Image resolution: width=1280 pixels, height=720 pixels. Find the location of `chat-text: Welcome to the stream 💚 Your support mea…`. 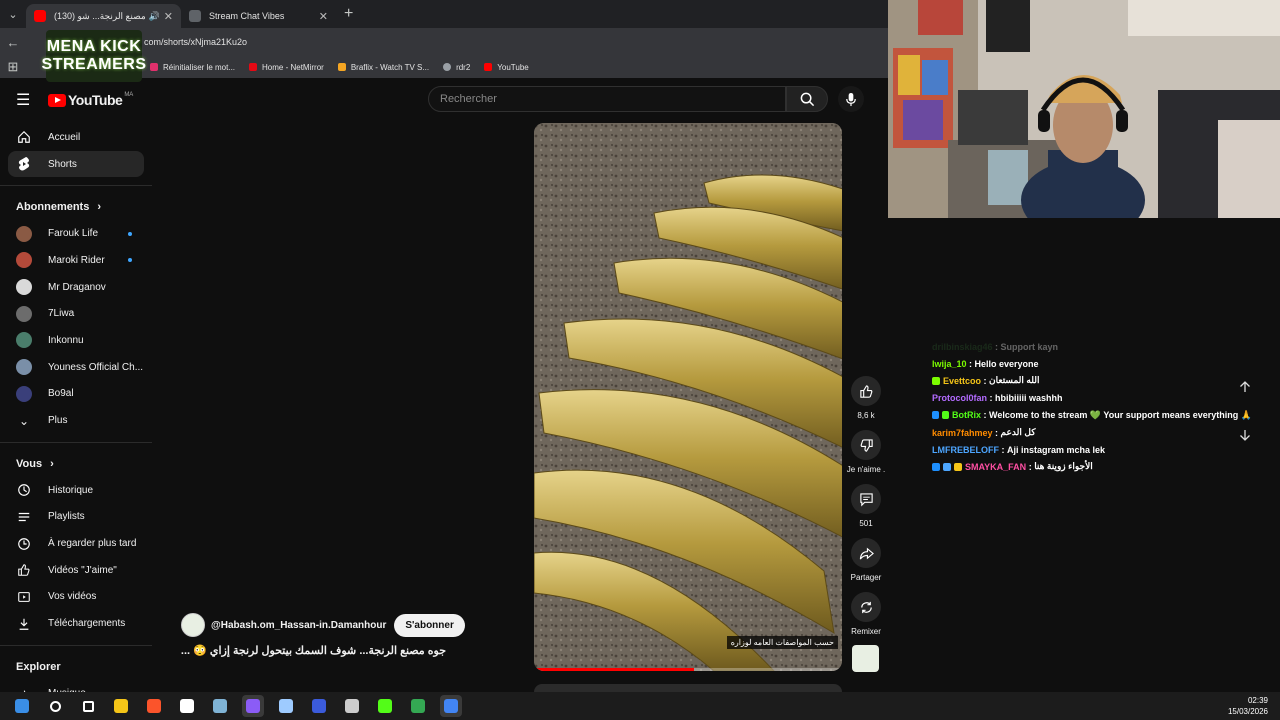

chat-text: Welcome to the stream 💚 Your support mea… is located at coordinates (1120, 414).